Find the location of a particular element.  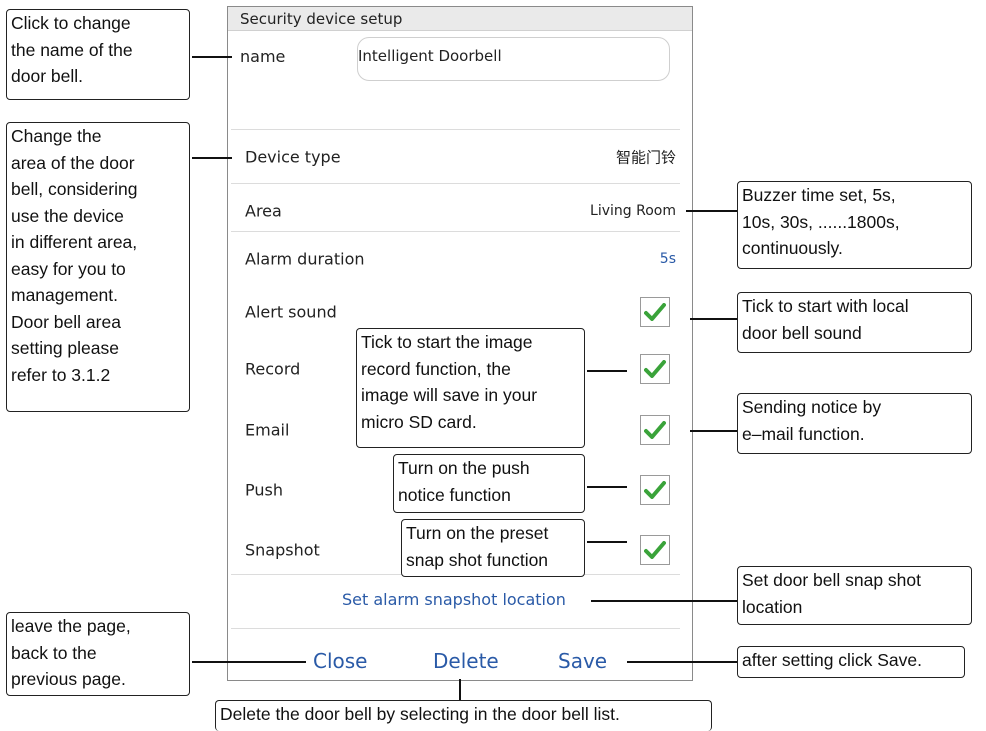

callout-text: in different area, is located at coordinates (74, 242).